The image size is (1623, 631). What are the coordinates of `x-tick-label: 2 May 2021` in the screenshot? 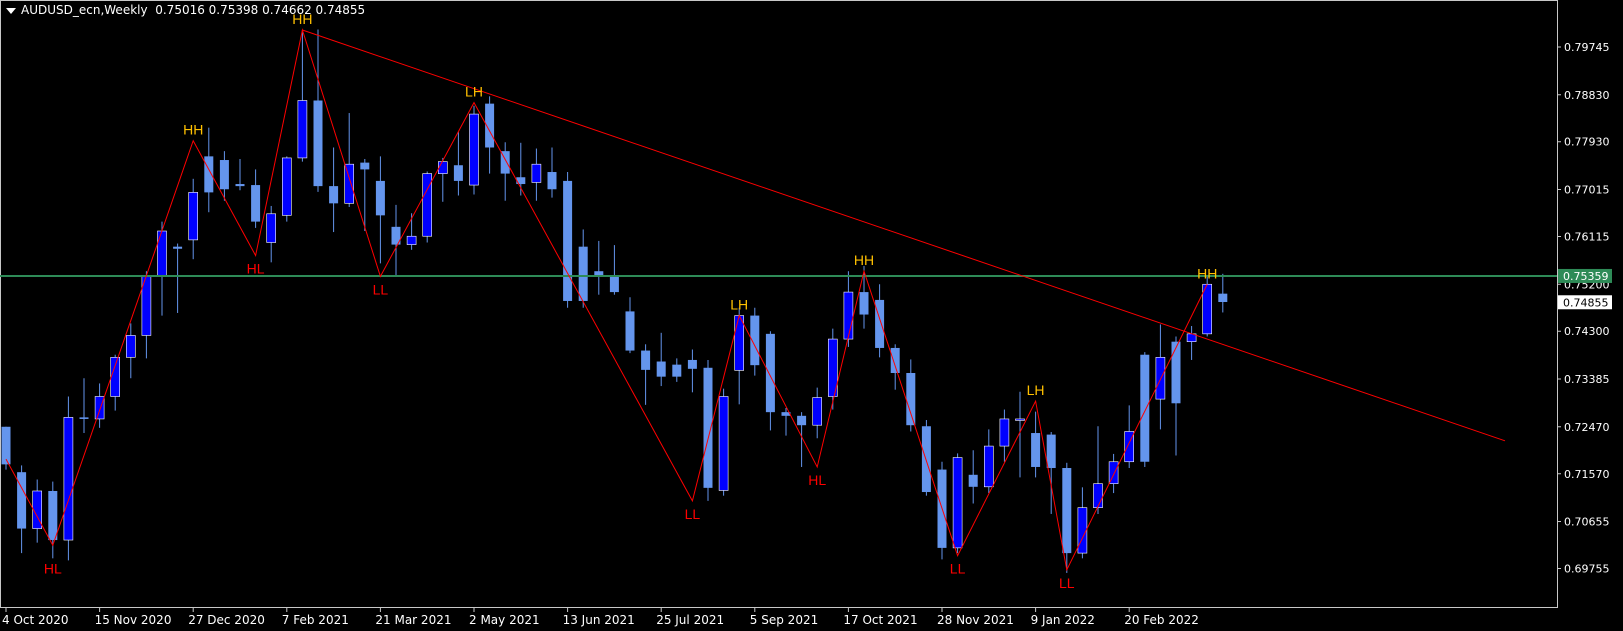 It's located at (504, 620).